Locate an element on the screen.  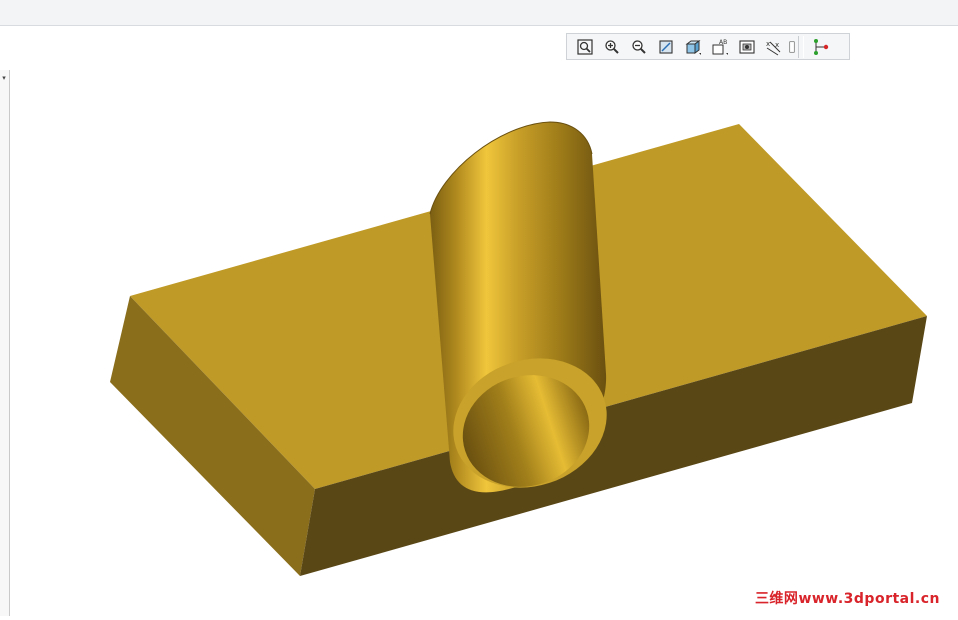
datum-display-icon: x x is located at coordinates (773, 47).